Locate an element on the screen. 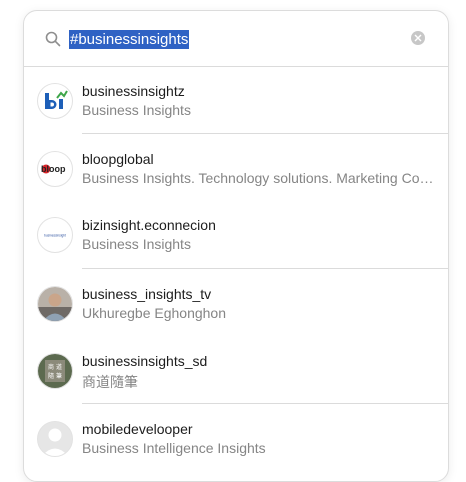 The height and width of the screenshot is (482, 466). person-photo-icon is located at coordinates (55, 304).